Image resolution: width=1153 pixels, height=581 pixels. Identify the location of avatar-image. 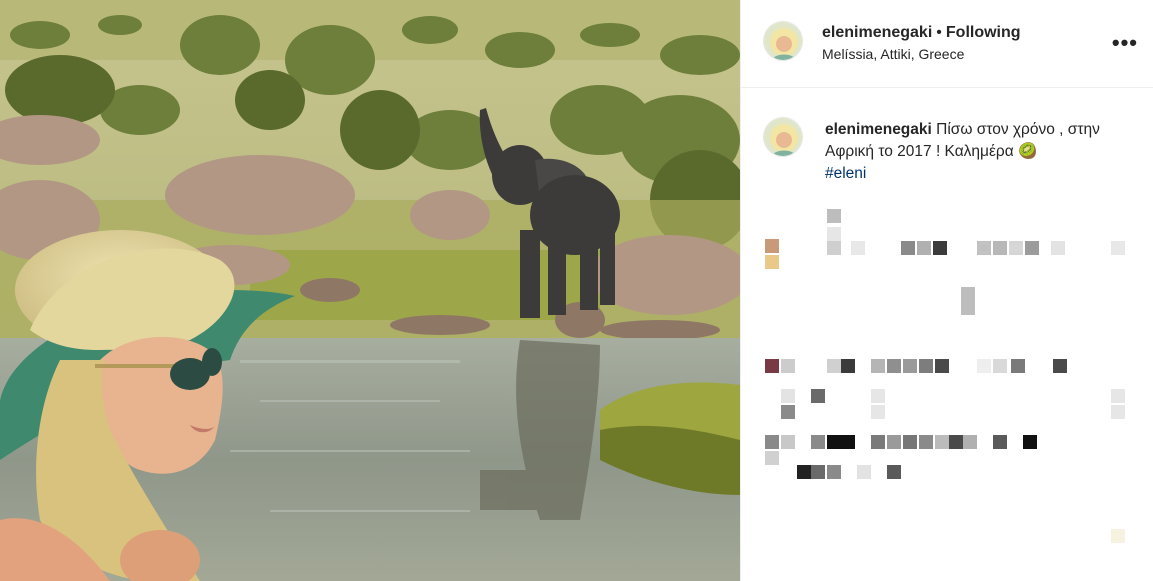
(783, 41).